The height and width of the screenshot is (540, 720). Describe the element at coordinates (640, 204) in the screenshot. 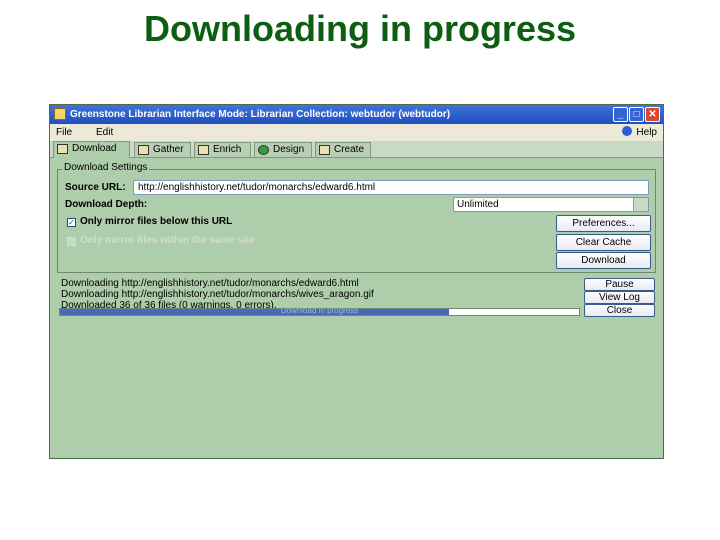

I see `chevron-down-icon` at that location.